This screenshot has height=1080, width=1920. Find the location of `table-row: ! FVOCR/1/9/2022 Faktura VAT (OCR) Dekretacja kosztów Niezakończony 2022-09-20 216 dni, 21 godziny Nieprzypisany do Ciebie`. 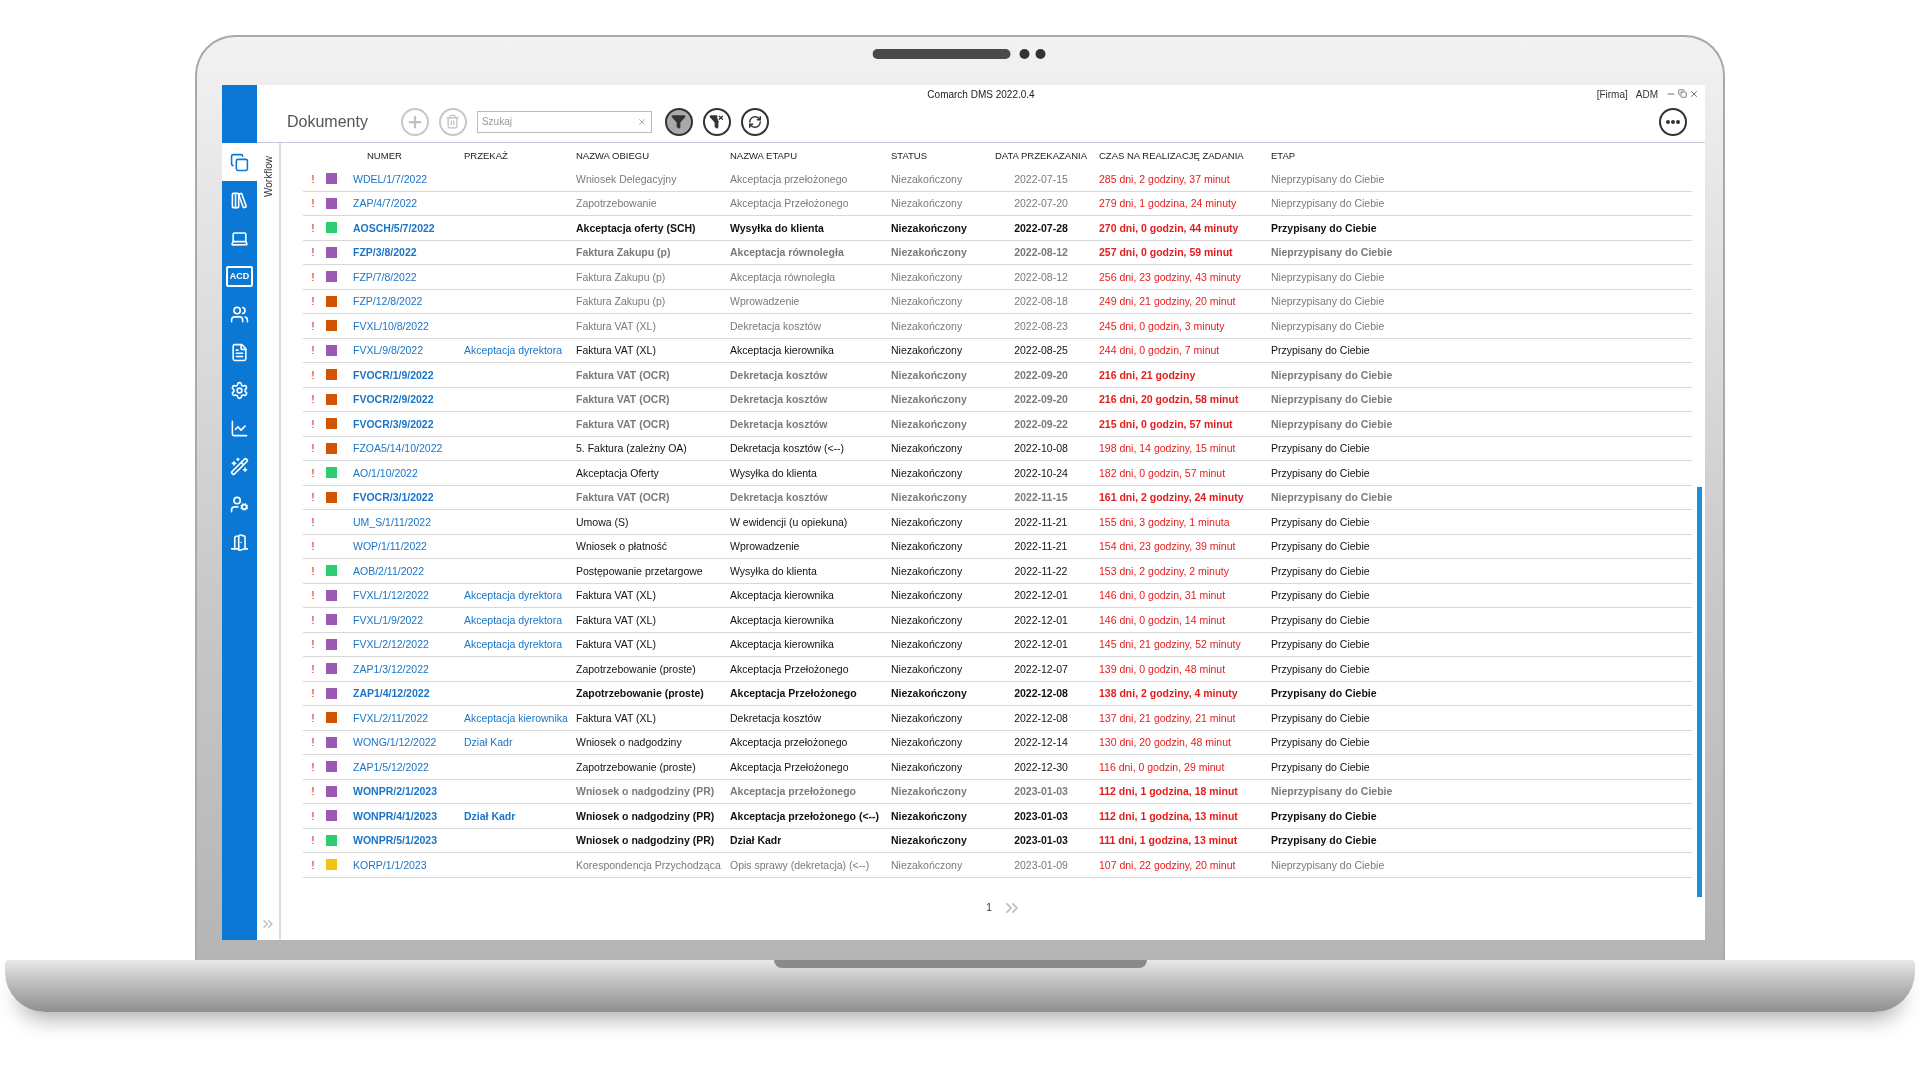

table-row: ! FVOCR/1/9/2022 Faktura VAT (OCR) Dekretacja kosztów Niezakończony 2022-09-20 216 dni, 21 godziny Nieprzypisany do Ciebie is located at coordinates (997, 375).